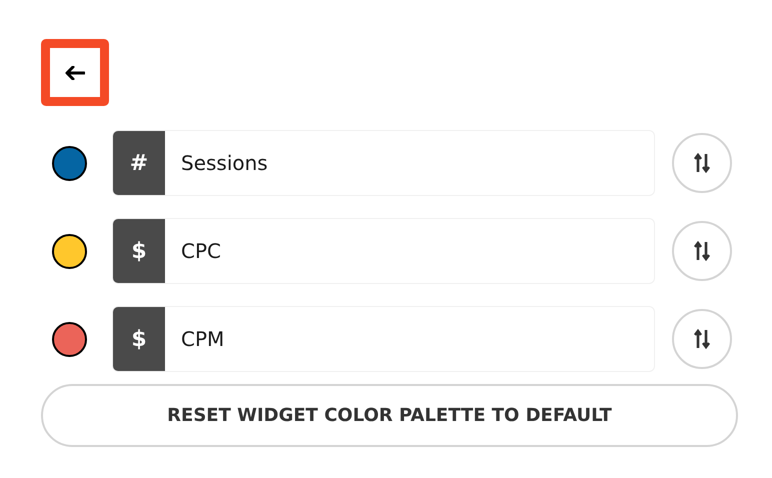  What do you see at coordinates (202, 339) in the screenshot?
I see `metric-name: CPM` at bounding box center [202, 339].